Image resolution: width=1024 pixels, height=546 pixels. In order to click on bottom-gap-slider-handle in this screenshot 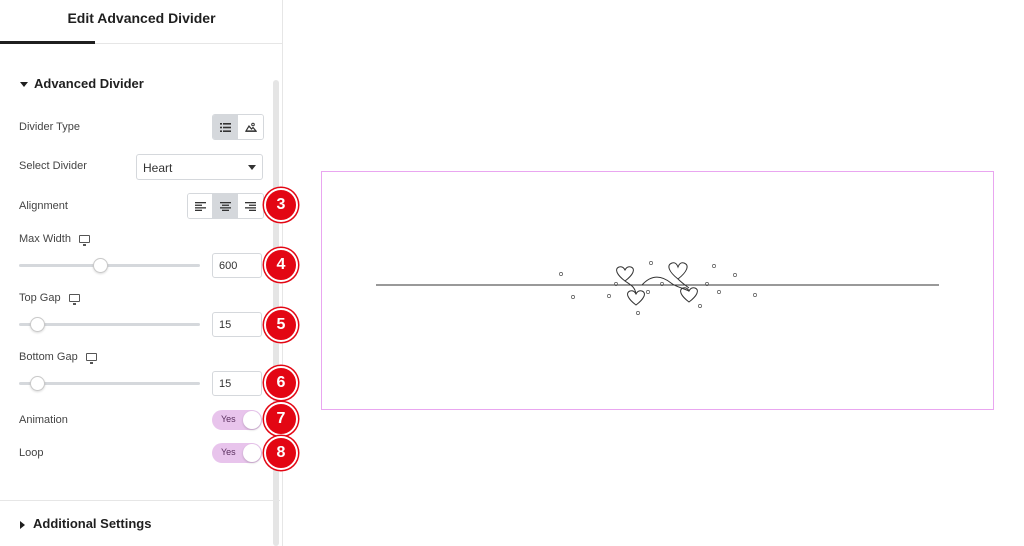, I will do `click(37, 383)`.